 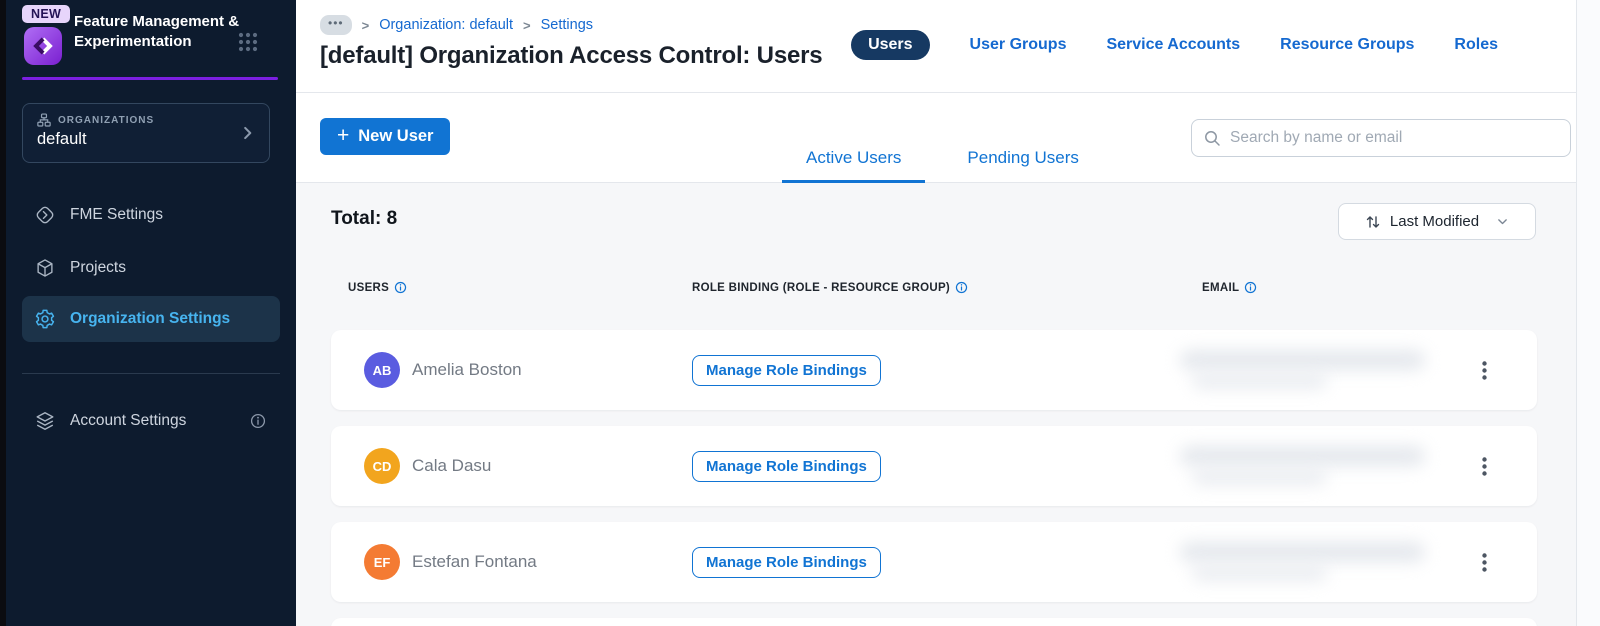 What do you see at coordinates (830, 287) in the screenshot?
I see `column-header-role-binding: ROLE BINDING (ROLE - RESOURCE GROUP)` at bounding box center [830, 287].